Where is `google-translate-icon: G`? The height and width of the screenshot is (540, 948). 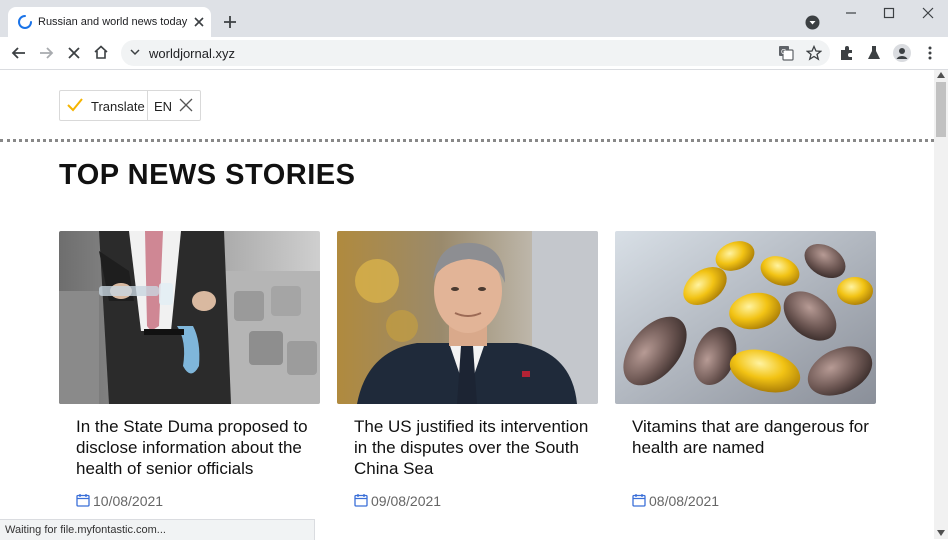
google-translate-icon: G is located at coordinates (786, 53).